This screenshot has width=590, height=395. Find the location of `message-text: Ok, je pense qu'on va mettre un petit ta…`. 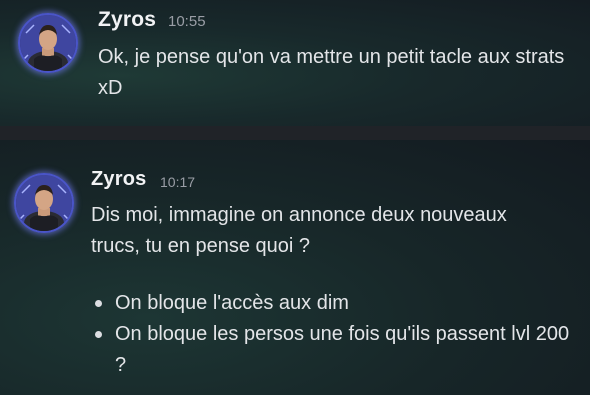

message-text: Ok, je pense qu'on va mettre un petit ta… is located at coordinates (331, 72).